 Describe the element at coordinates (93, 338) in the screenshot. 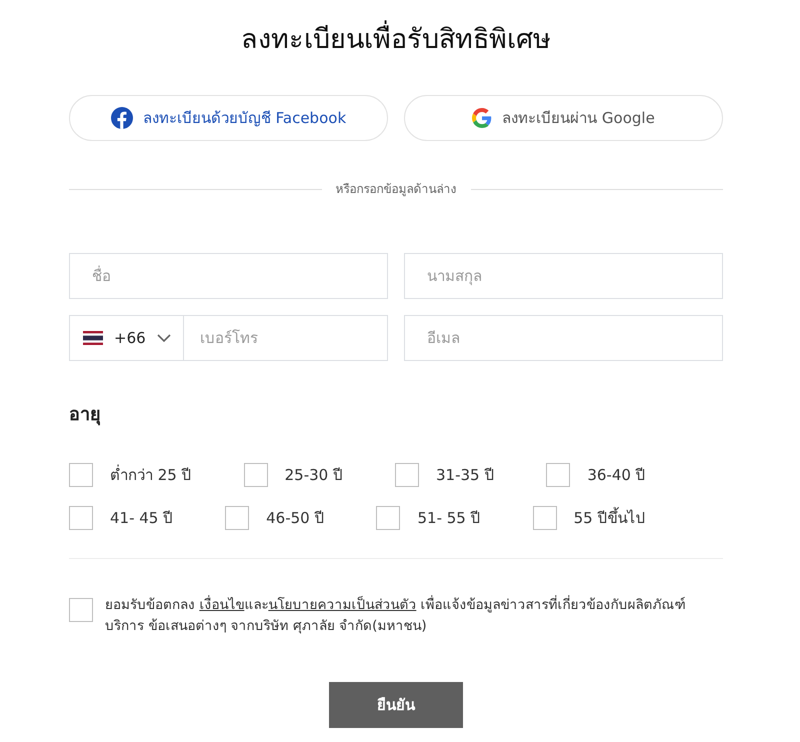

I see `flag-icon` at that location.